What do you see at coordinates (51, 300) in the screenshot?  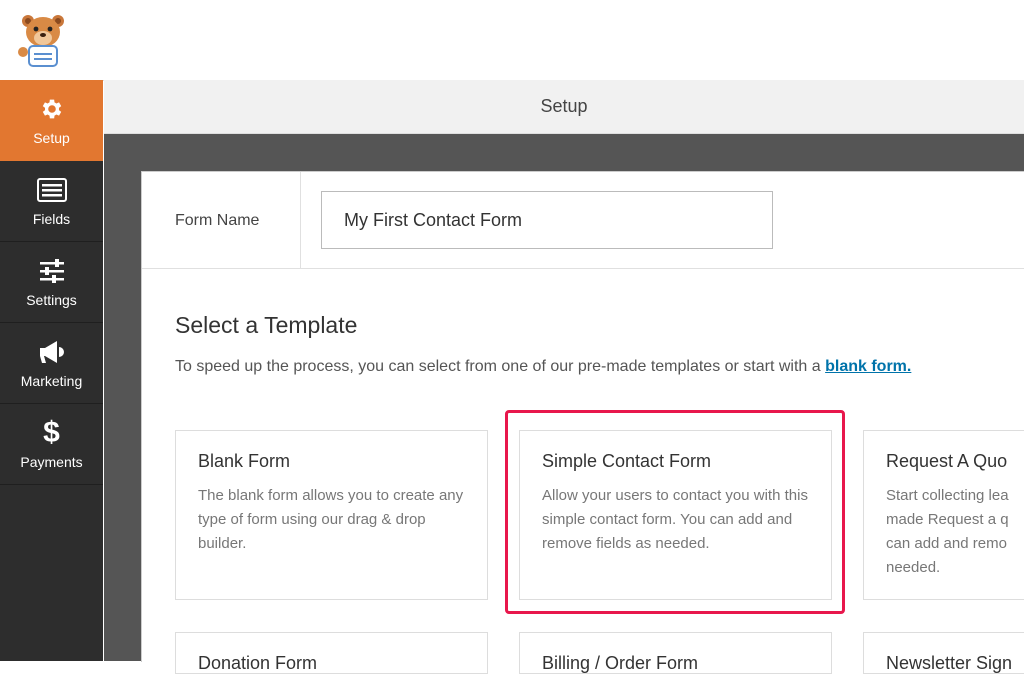 I see `sidebar-item-label: Settings` at bounding box center [51, 300].